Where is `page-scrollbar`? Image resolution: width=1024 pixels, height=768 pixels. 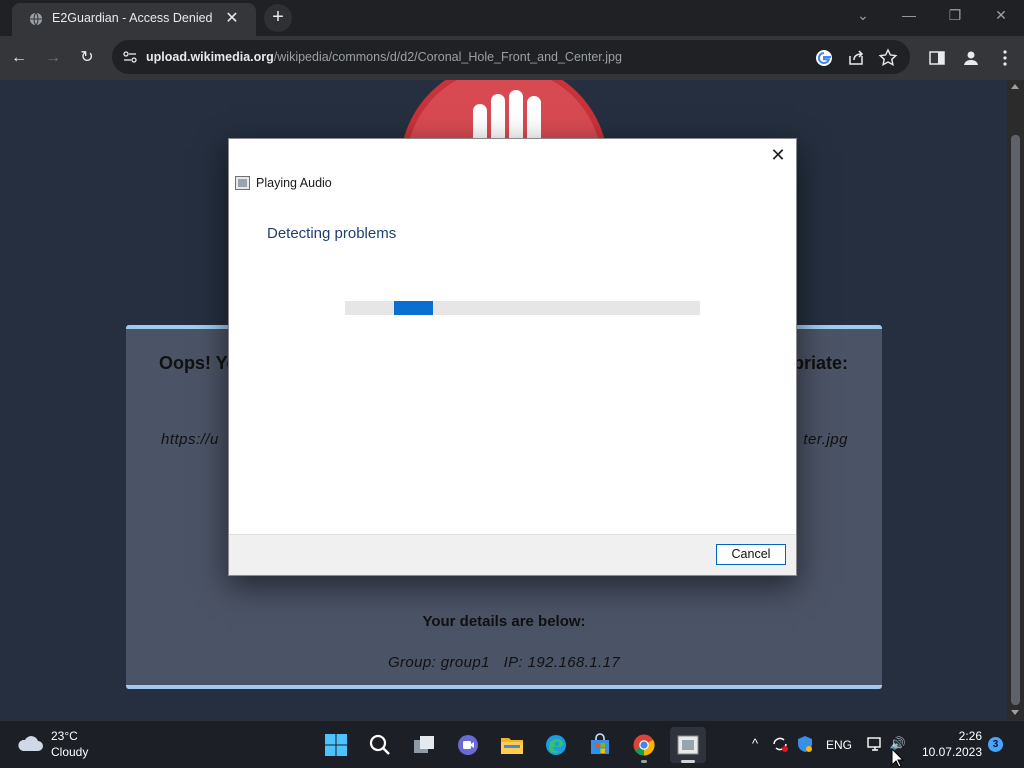
page-scrollbar is located at coordinates (1015, 400).